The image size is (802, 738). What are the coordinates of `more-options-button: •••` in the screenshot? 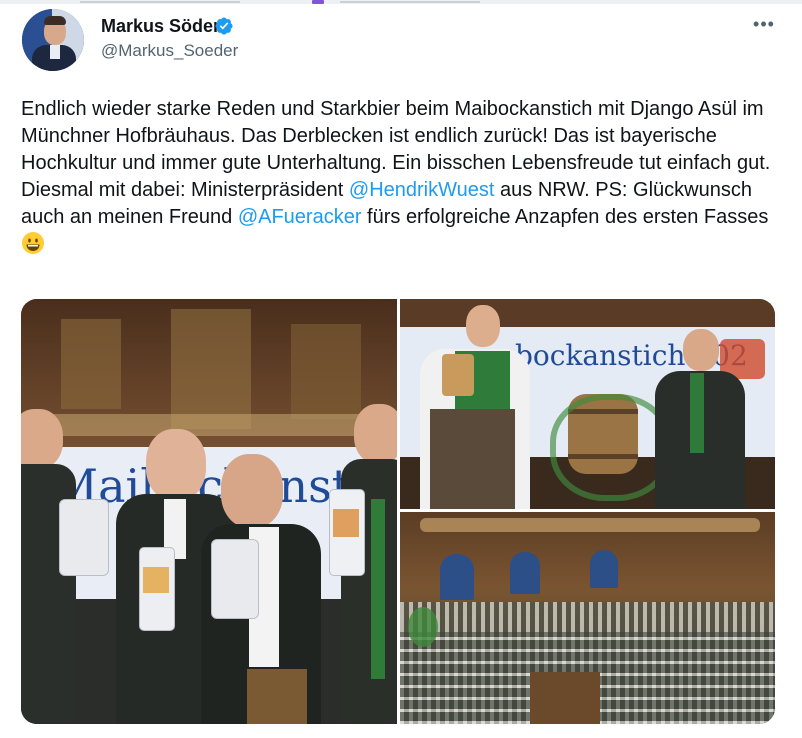 It's located at (764, 24).